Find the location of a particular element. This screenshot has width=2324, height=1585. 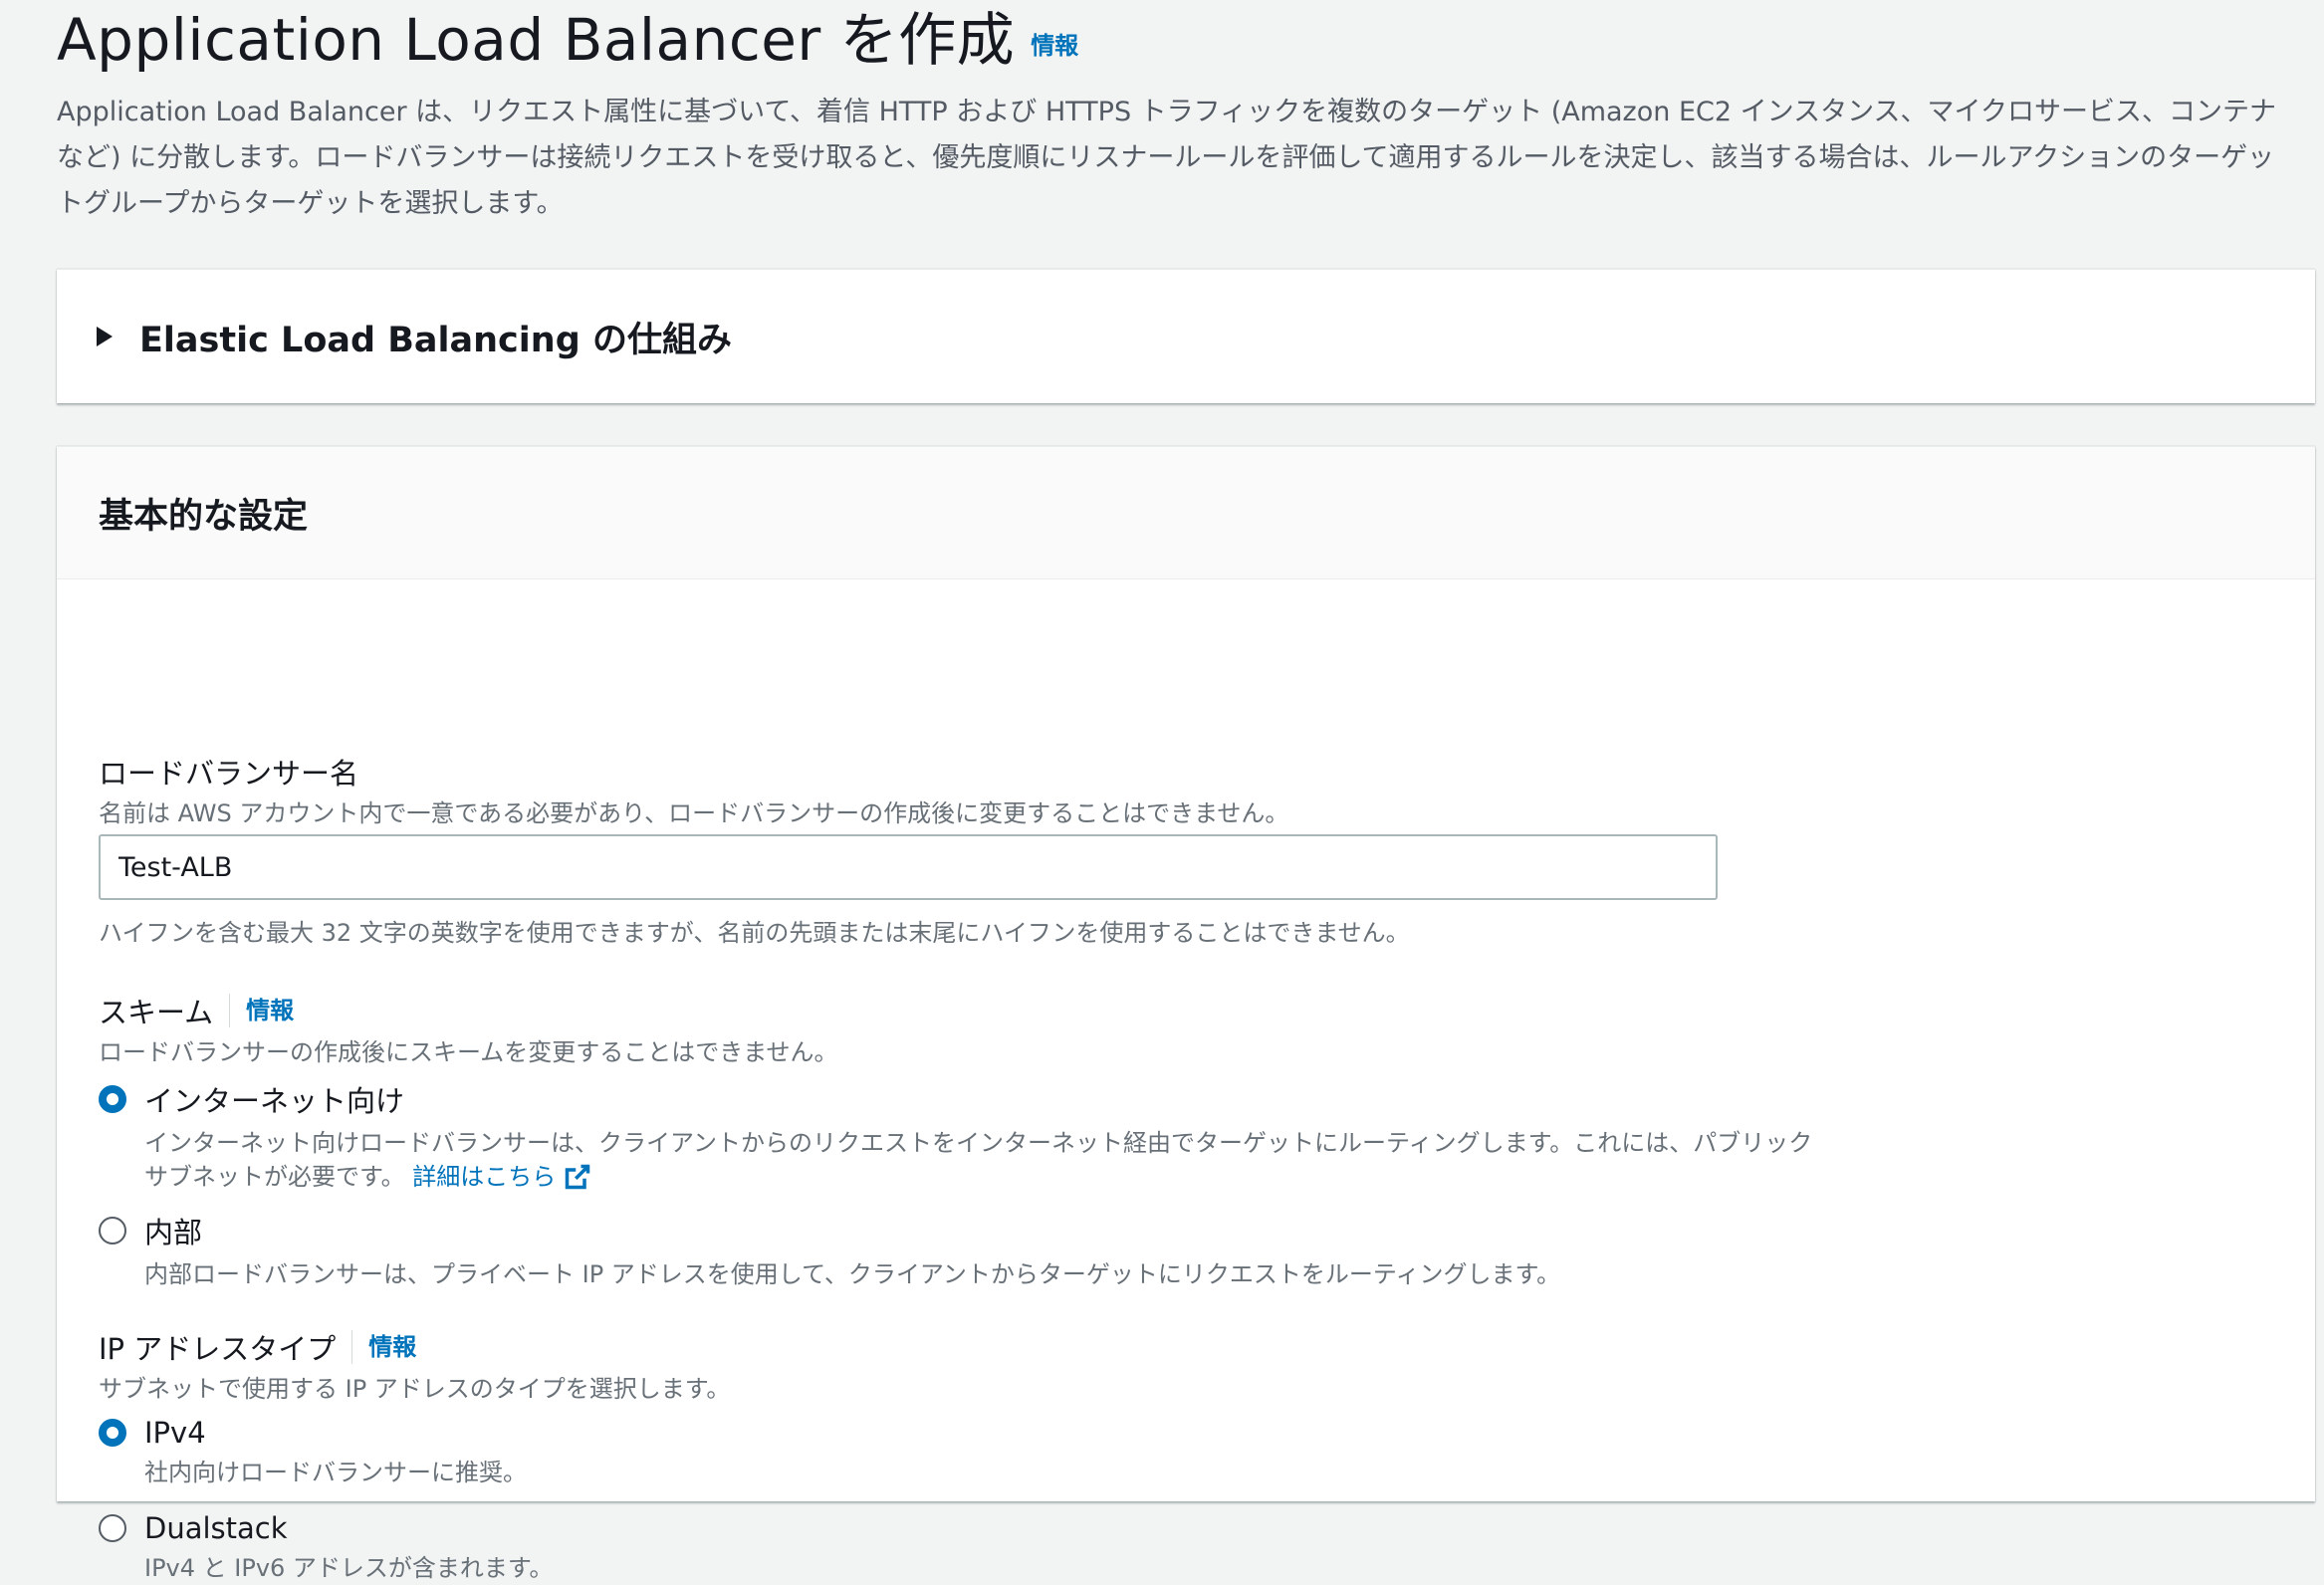

scheme-label-row: スキーム 情報 is located at coordinates (196, 1010).